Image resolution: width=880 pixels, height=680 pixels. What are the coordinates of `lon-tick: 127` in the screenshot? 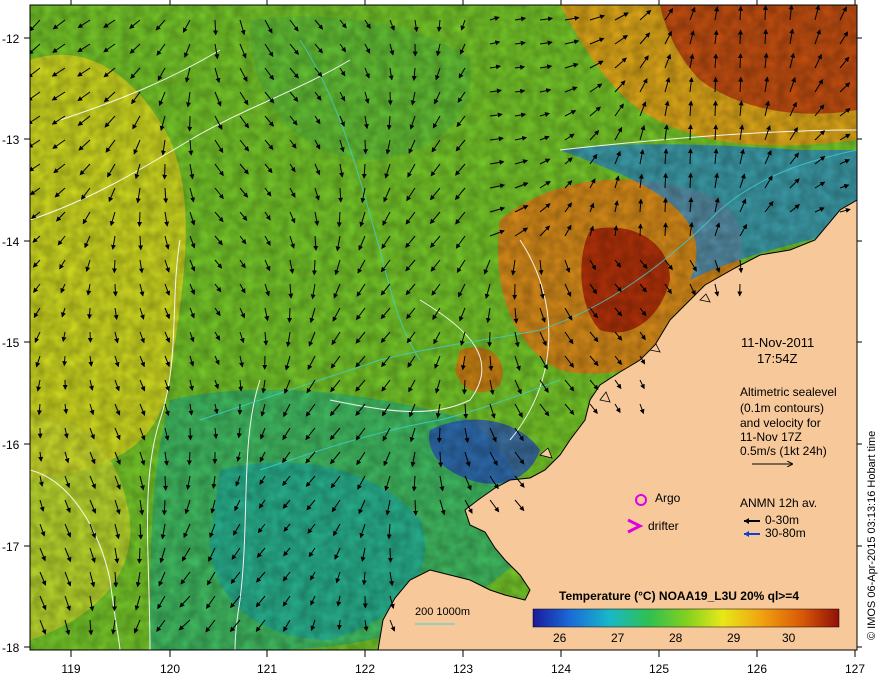 It's located at (855, 669).